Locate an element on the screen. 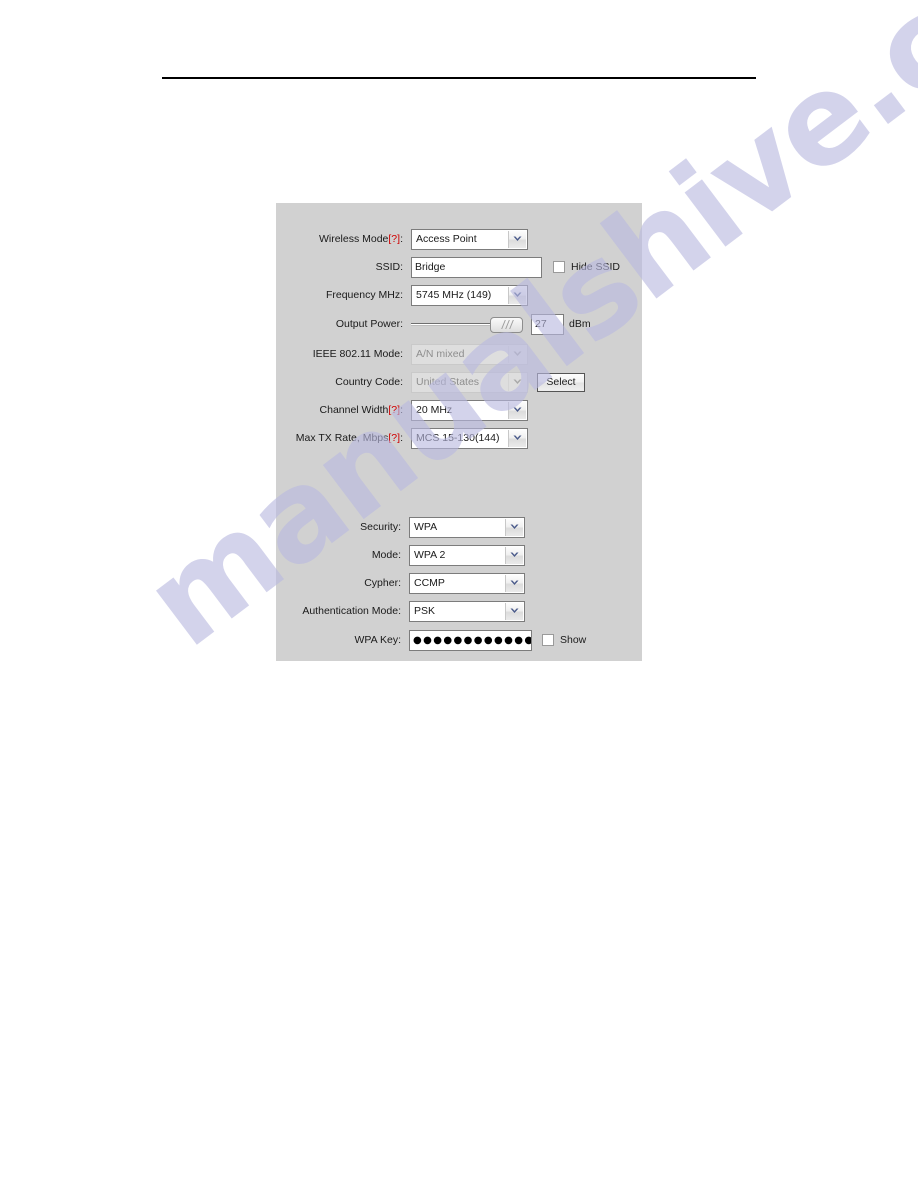 The image size is (918, 1188). slider-thumb is located at coordinates (506, 325).